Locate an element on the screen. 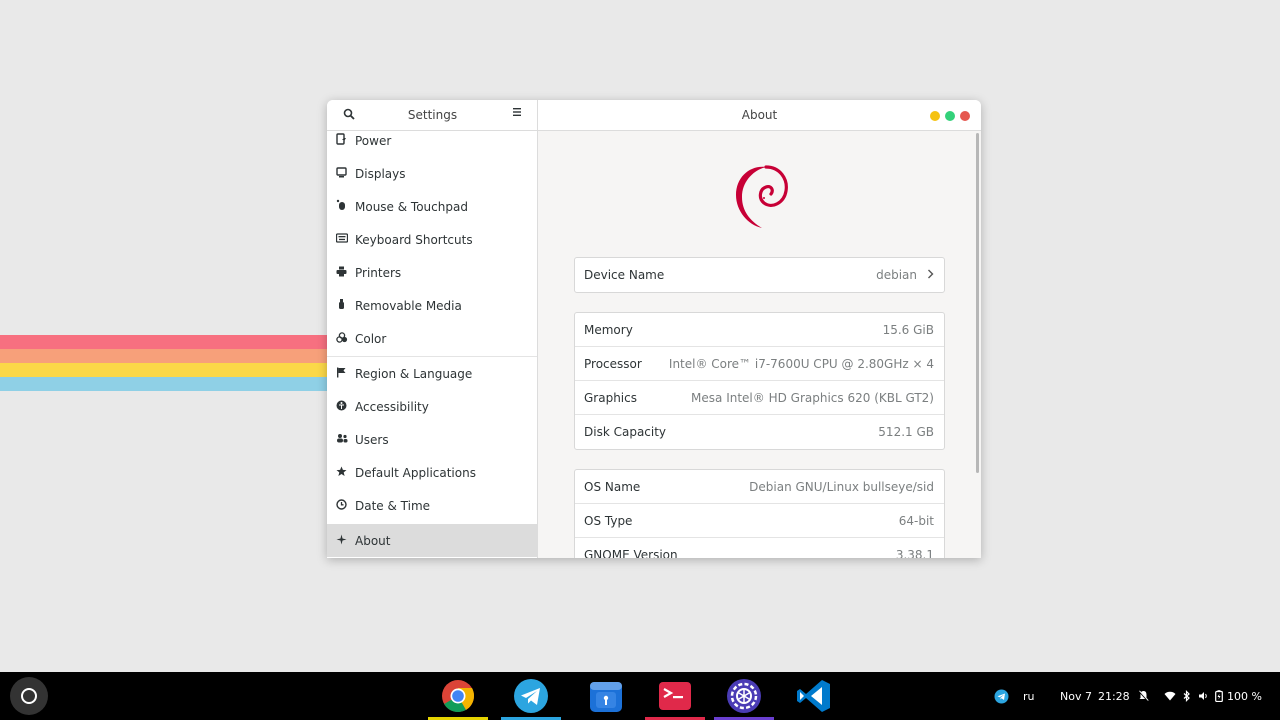 The height and width of the screenshot is (720, 1280). os-name-row: OS Name Debian GNU/Linux bullseye/sid is located at coordinates (759, 487).